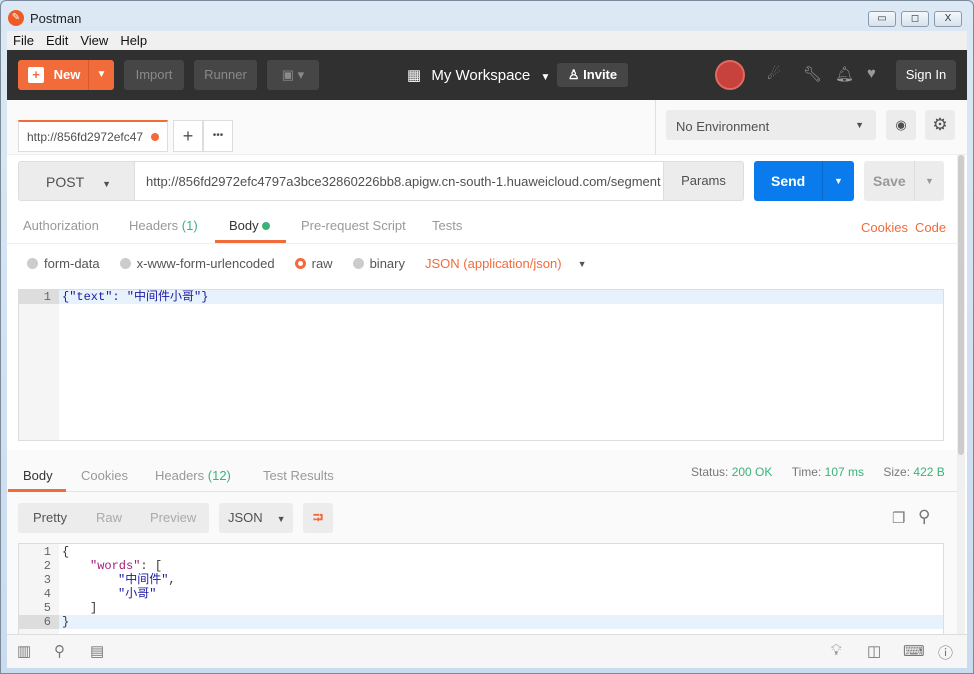  What do you see at coordinates (481, 588) in the screenshot?
I see `response-body-viewer: 1 2 3 4 5 6 { "words": [ "中间件", "小哥" ] }` at bounding box center [481, 588].